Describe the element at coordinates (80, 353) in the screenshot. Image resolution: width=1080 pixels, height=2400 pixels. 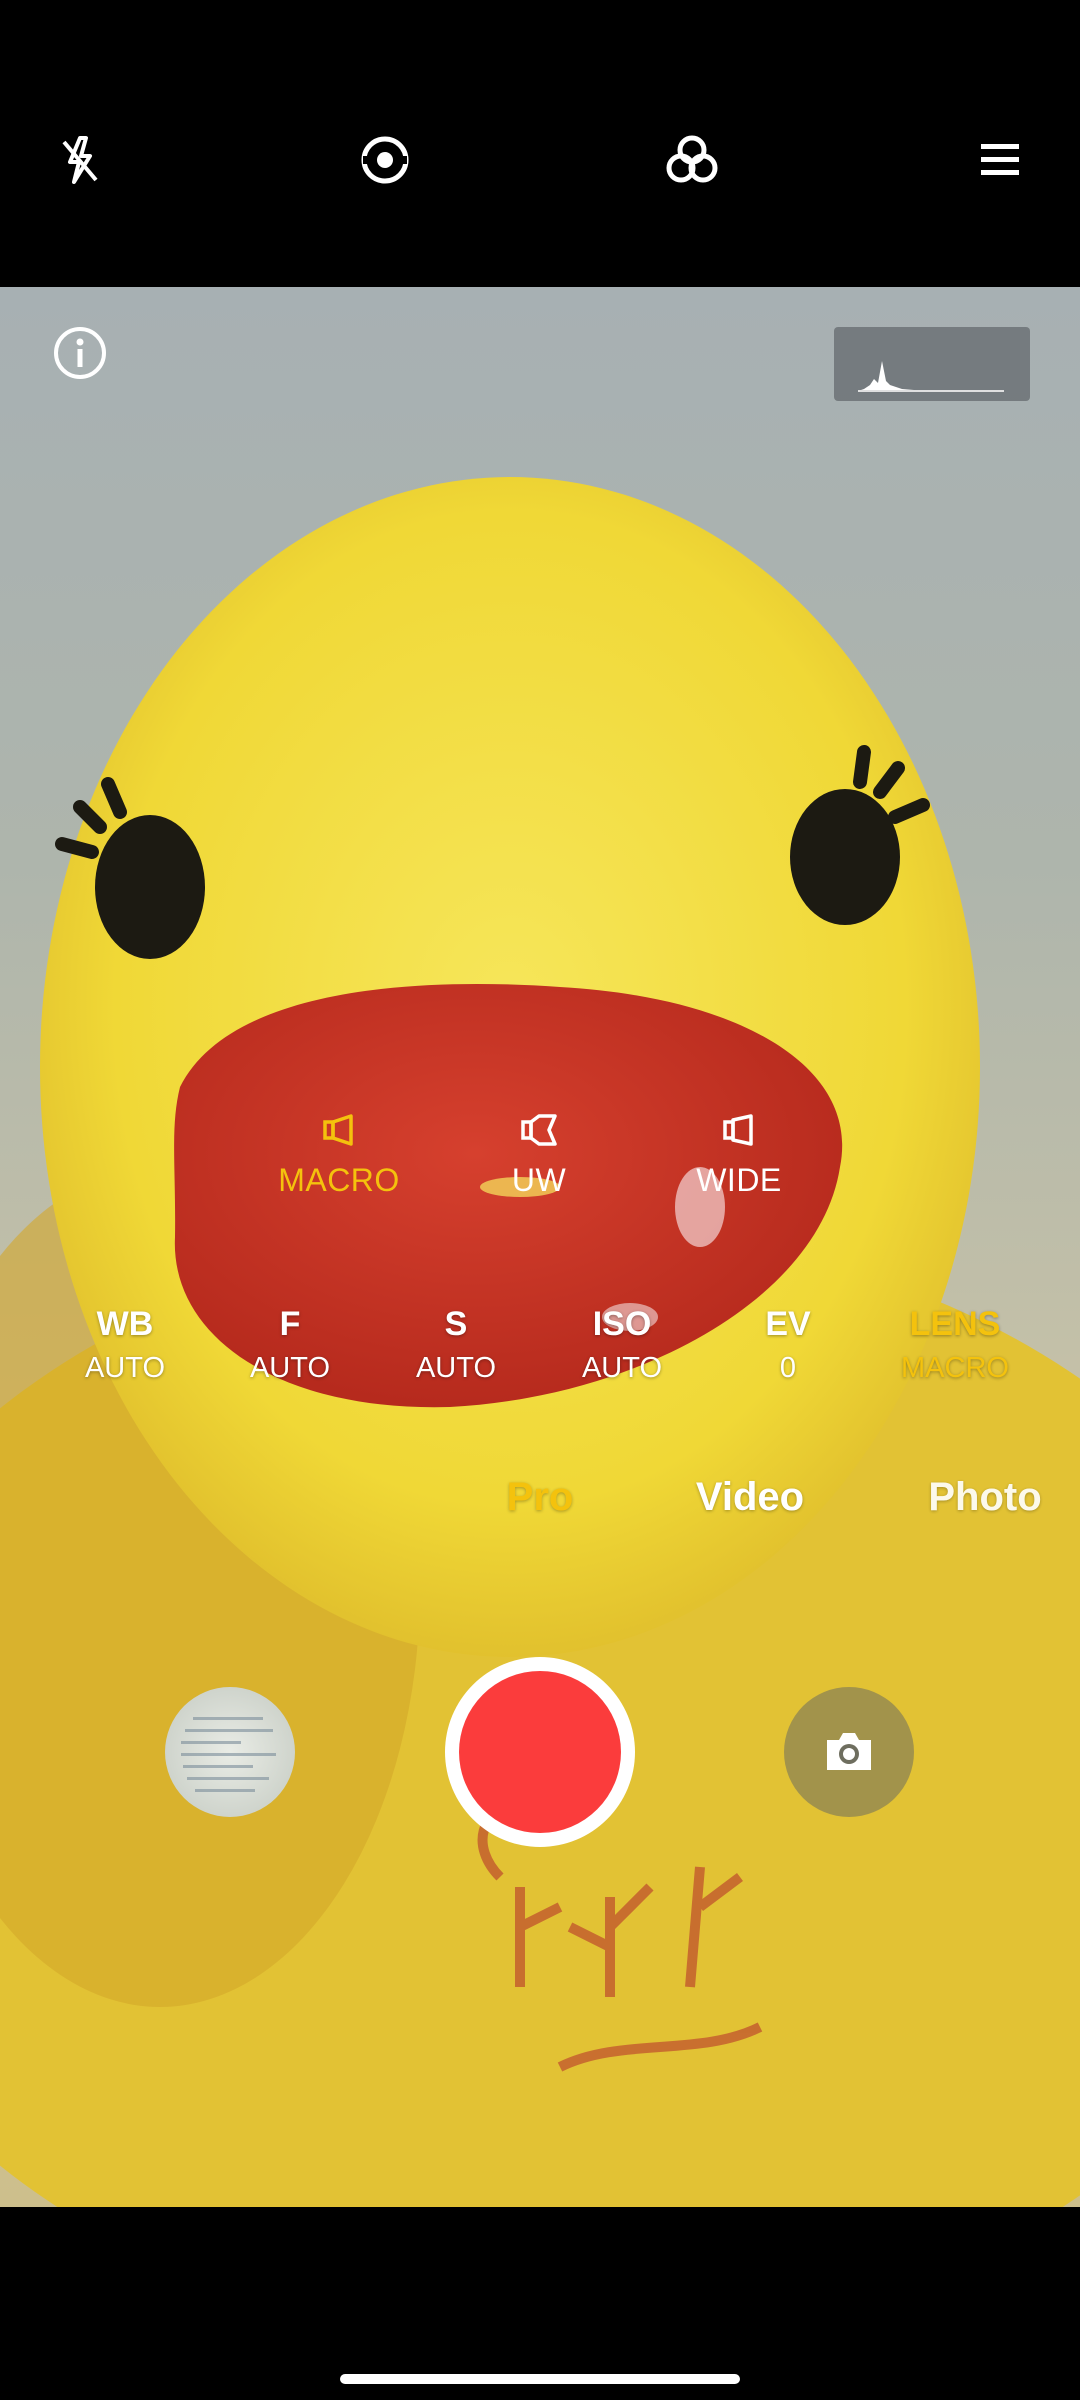
I see `info-icon` at that location.